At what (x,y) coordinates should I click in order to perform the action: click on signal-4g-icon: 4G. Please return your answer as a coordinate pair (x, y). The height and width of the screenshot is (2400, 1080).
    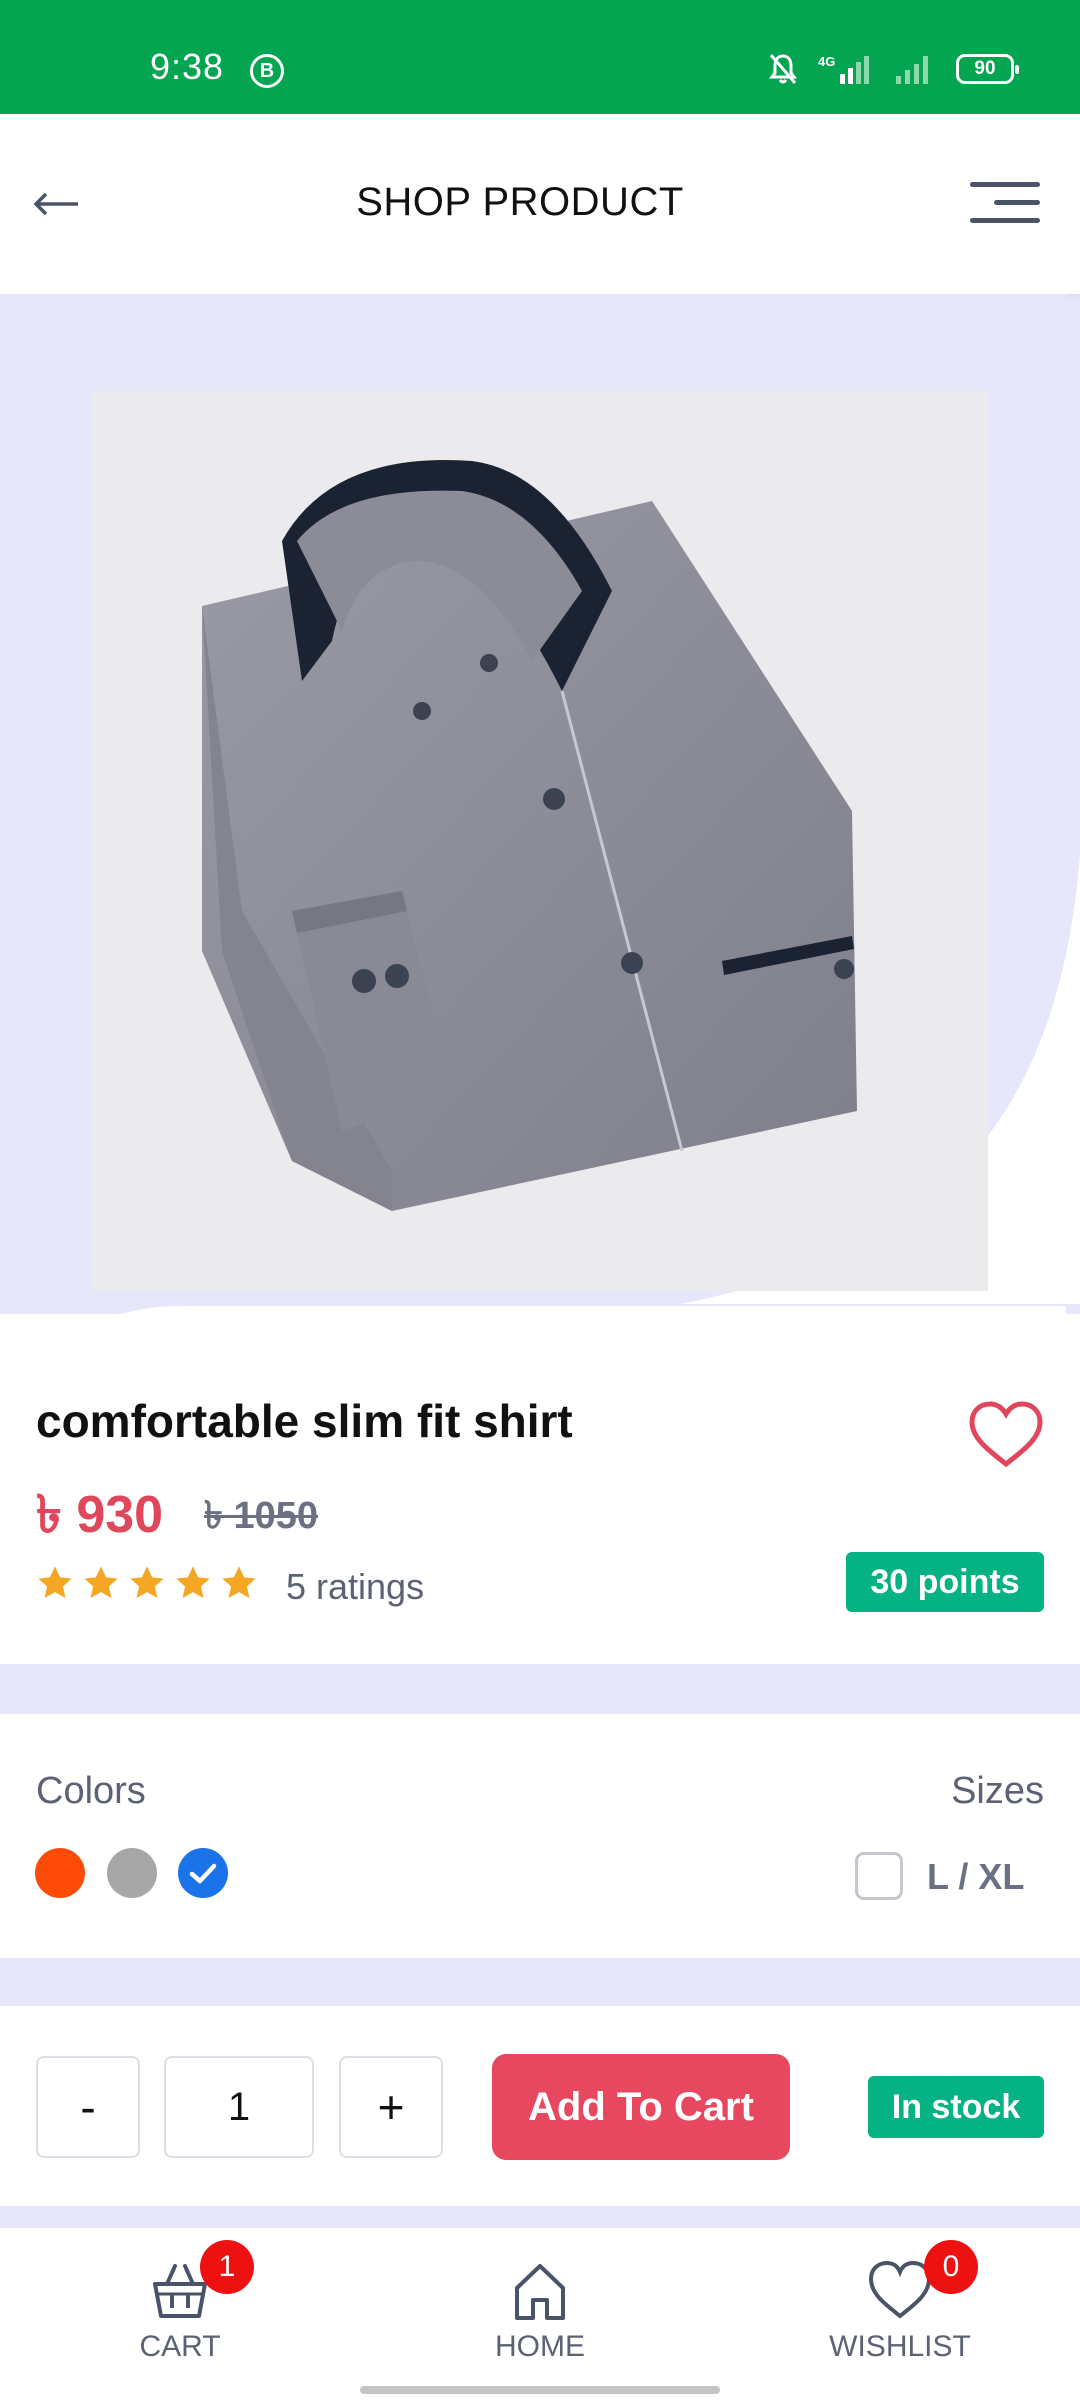
    Looking at the image, I should click on (843, 69).